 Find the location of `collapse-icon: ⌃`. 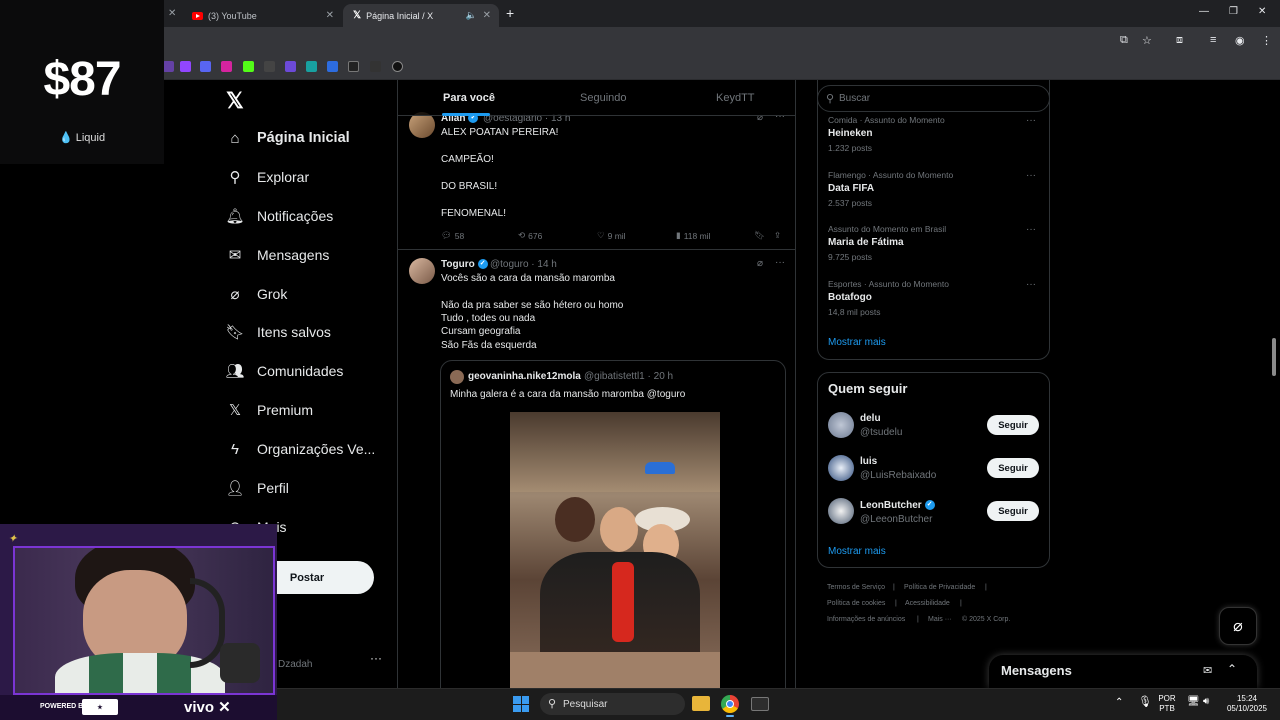

collapse-icon: ⌃ is located at coordinates (1232, 669).